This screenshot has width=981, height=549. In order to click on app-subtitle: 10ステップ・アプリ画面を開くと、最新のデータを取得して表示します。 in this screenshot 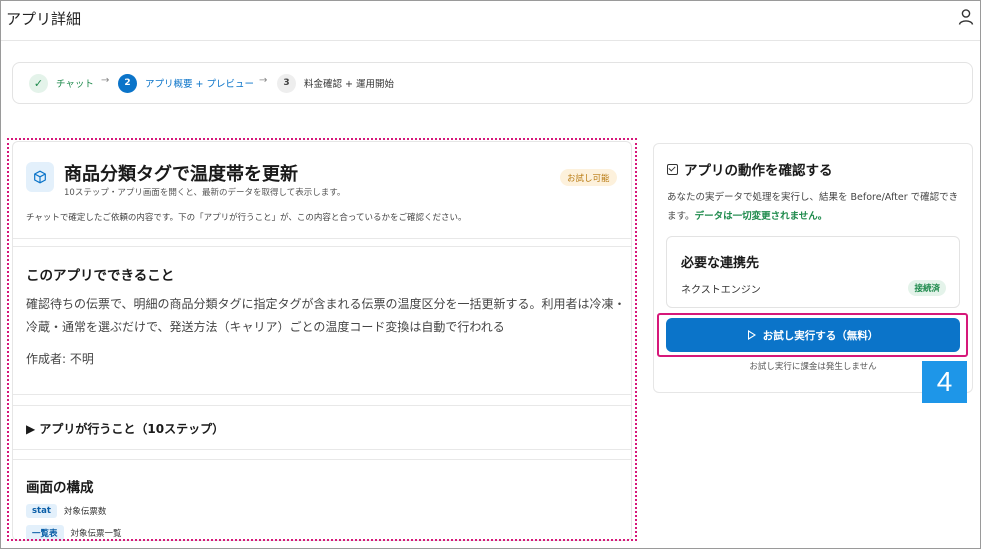, I will do `click(205, 193)`.